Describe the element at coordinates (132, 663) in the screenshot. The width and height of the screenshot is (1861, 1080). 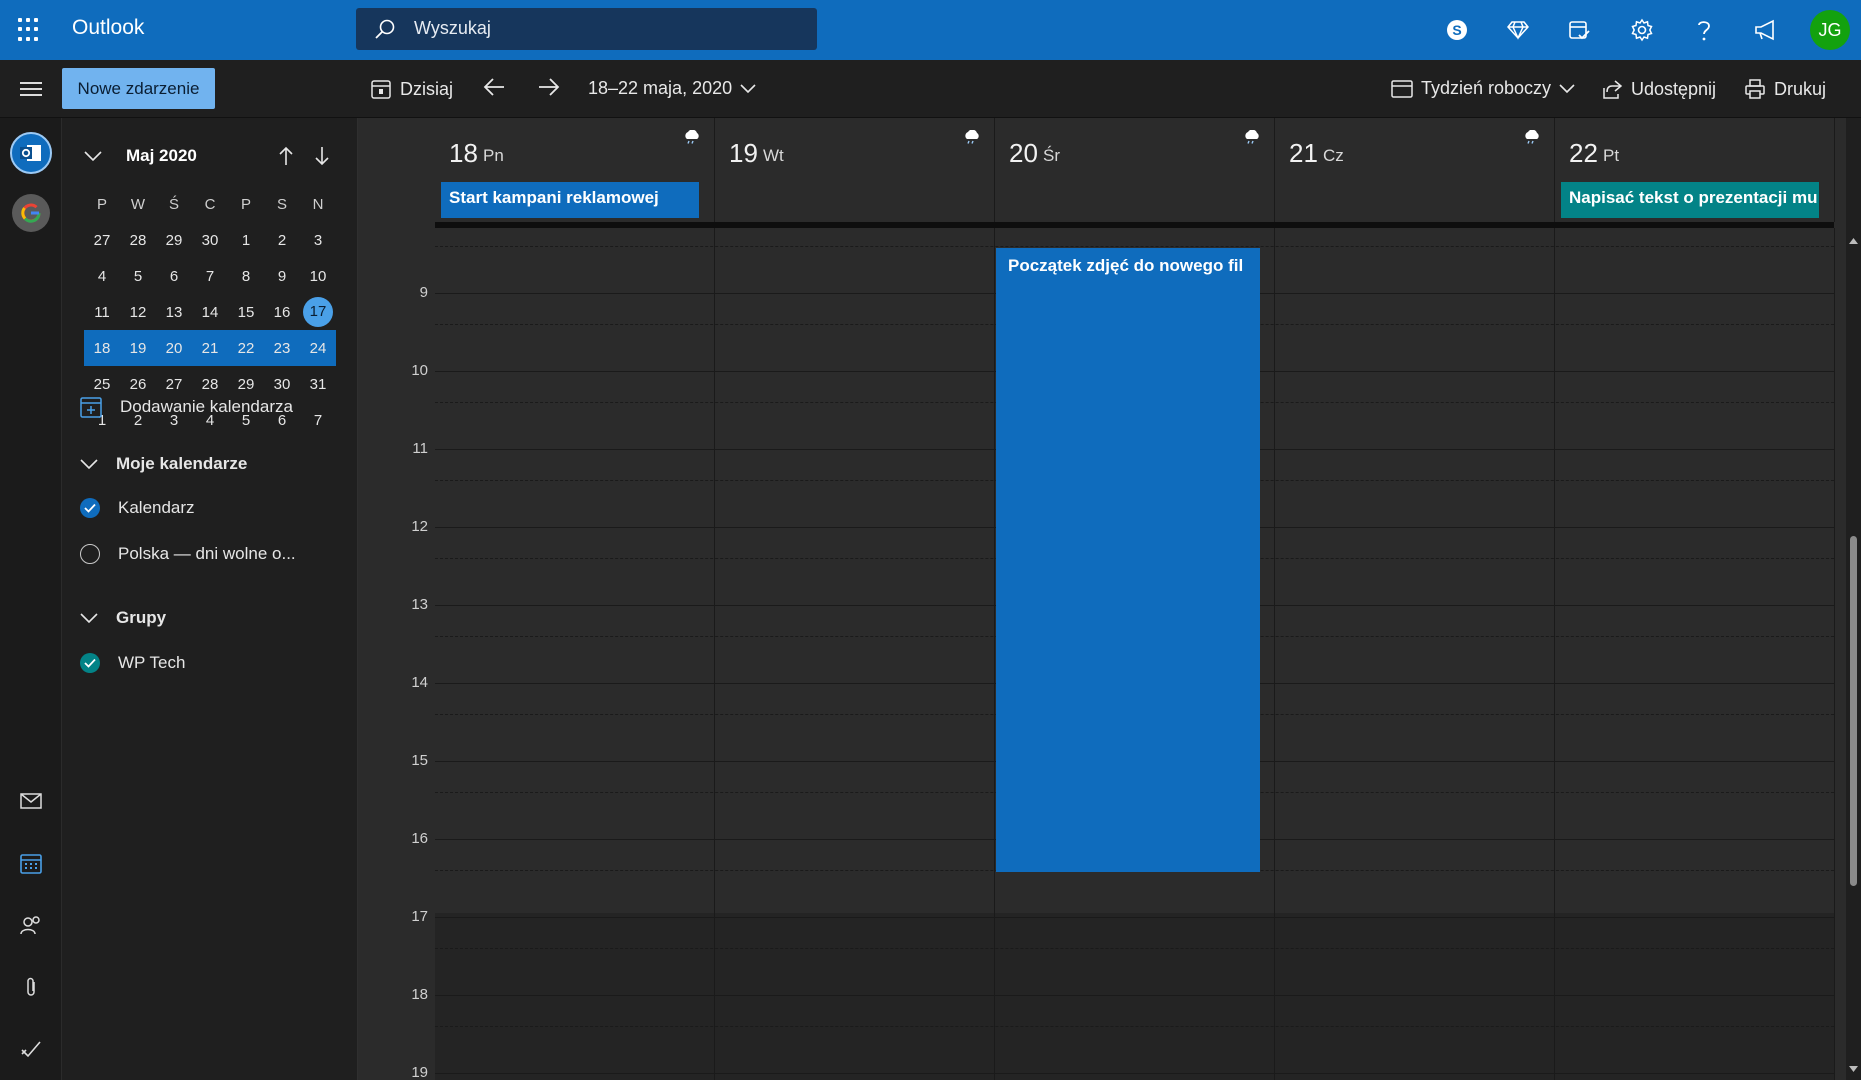
I see `group-item-wp-tech: WP Tech` at that location.